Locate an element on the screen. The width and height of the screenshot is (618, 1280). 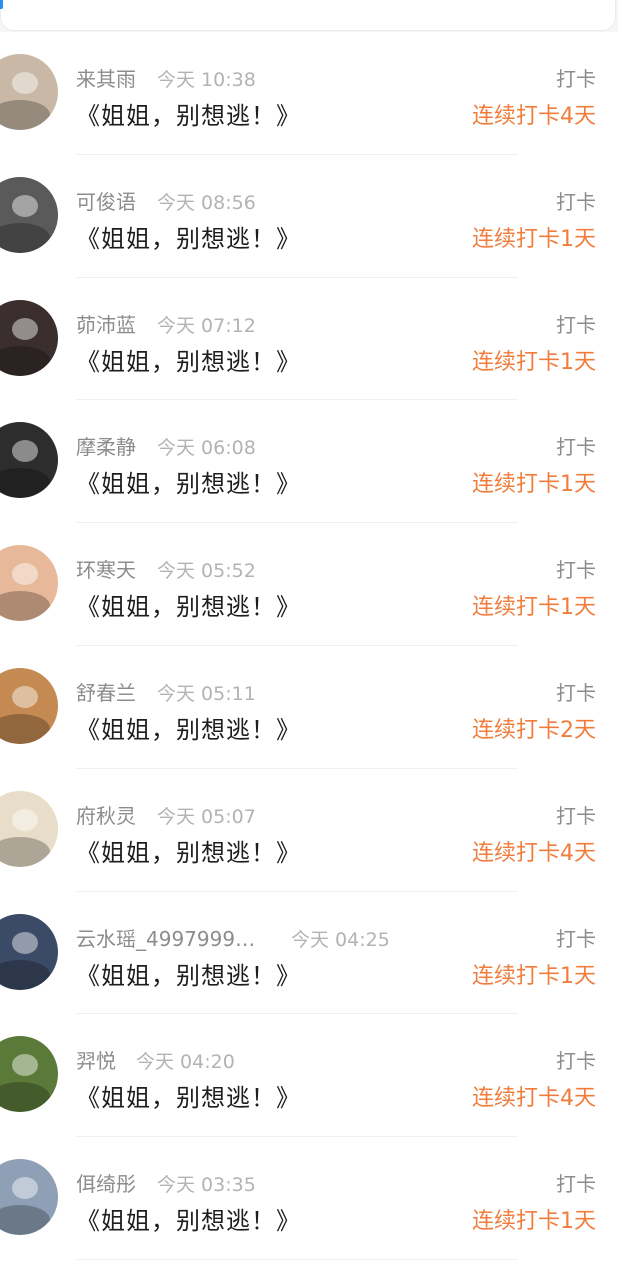
post-time: 今天 04:25 is located at coordinates (340, 939).